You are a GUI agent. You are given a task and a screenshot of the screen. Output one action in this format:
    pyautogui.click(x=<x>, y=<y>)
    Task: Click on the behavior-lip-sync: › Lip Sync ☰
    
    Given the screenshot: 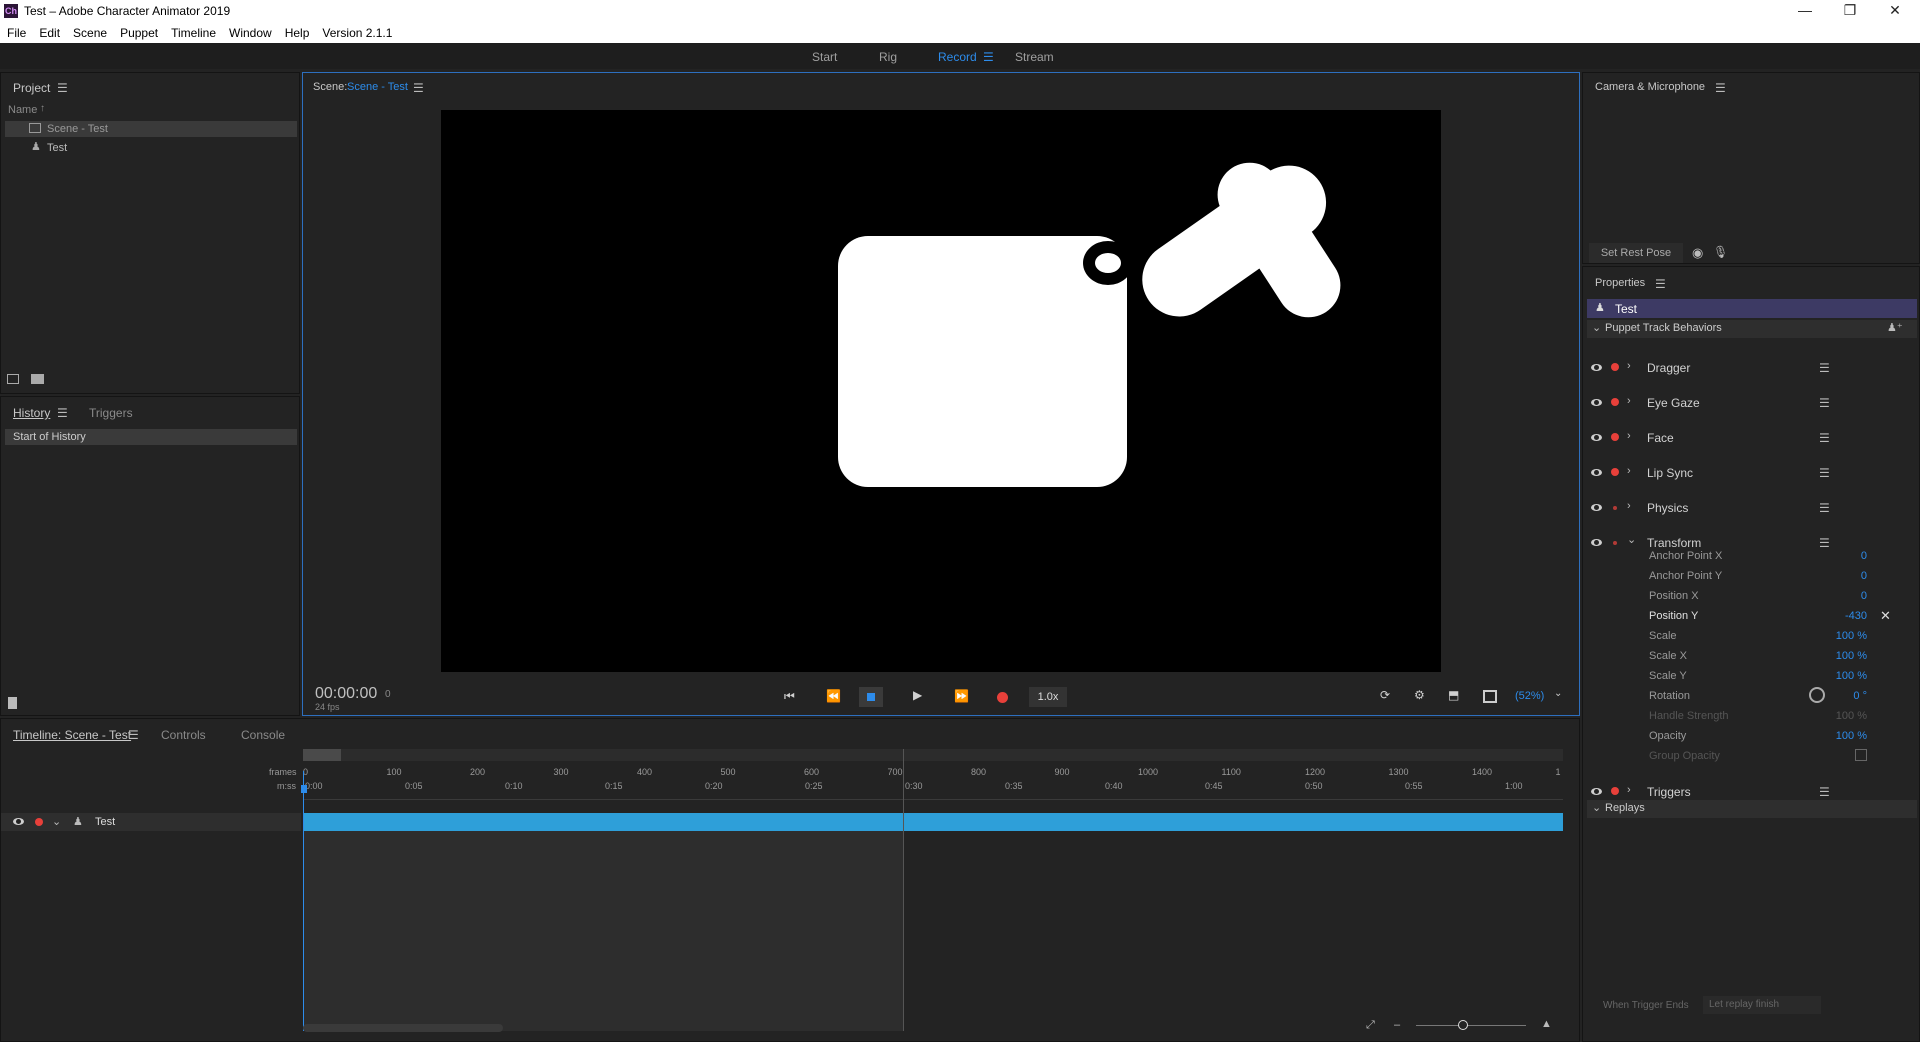 What is the action you would take?
    pyautogui.click(x=1750, y=473)
    